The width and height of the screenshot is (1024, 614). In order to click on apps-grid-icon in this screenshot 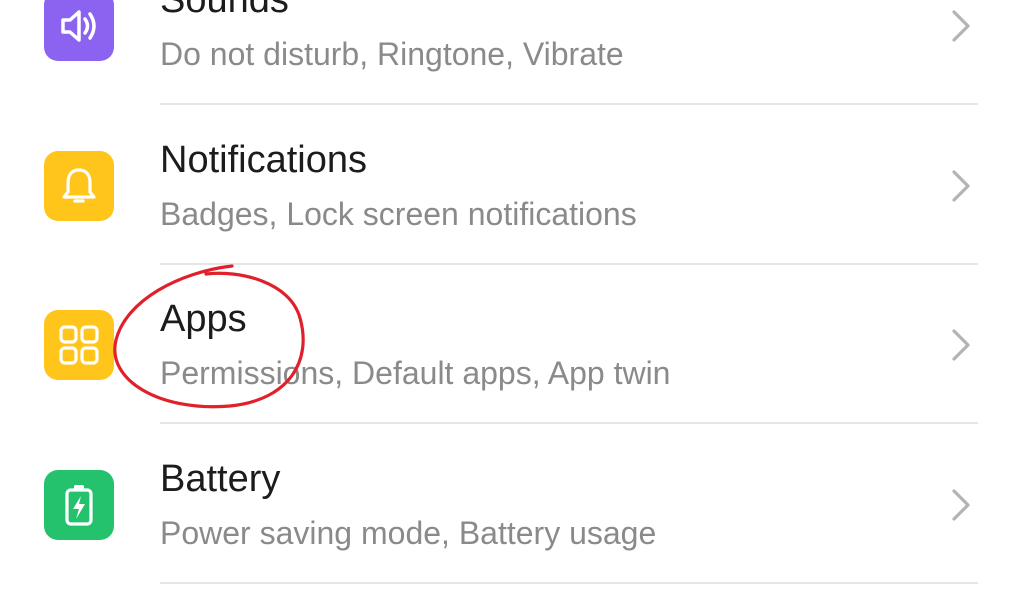, I will do `click(79, 345)`.